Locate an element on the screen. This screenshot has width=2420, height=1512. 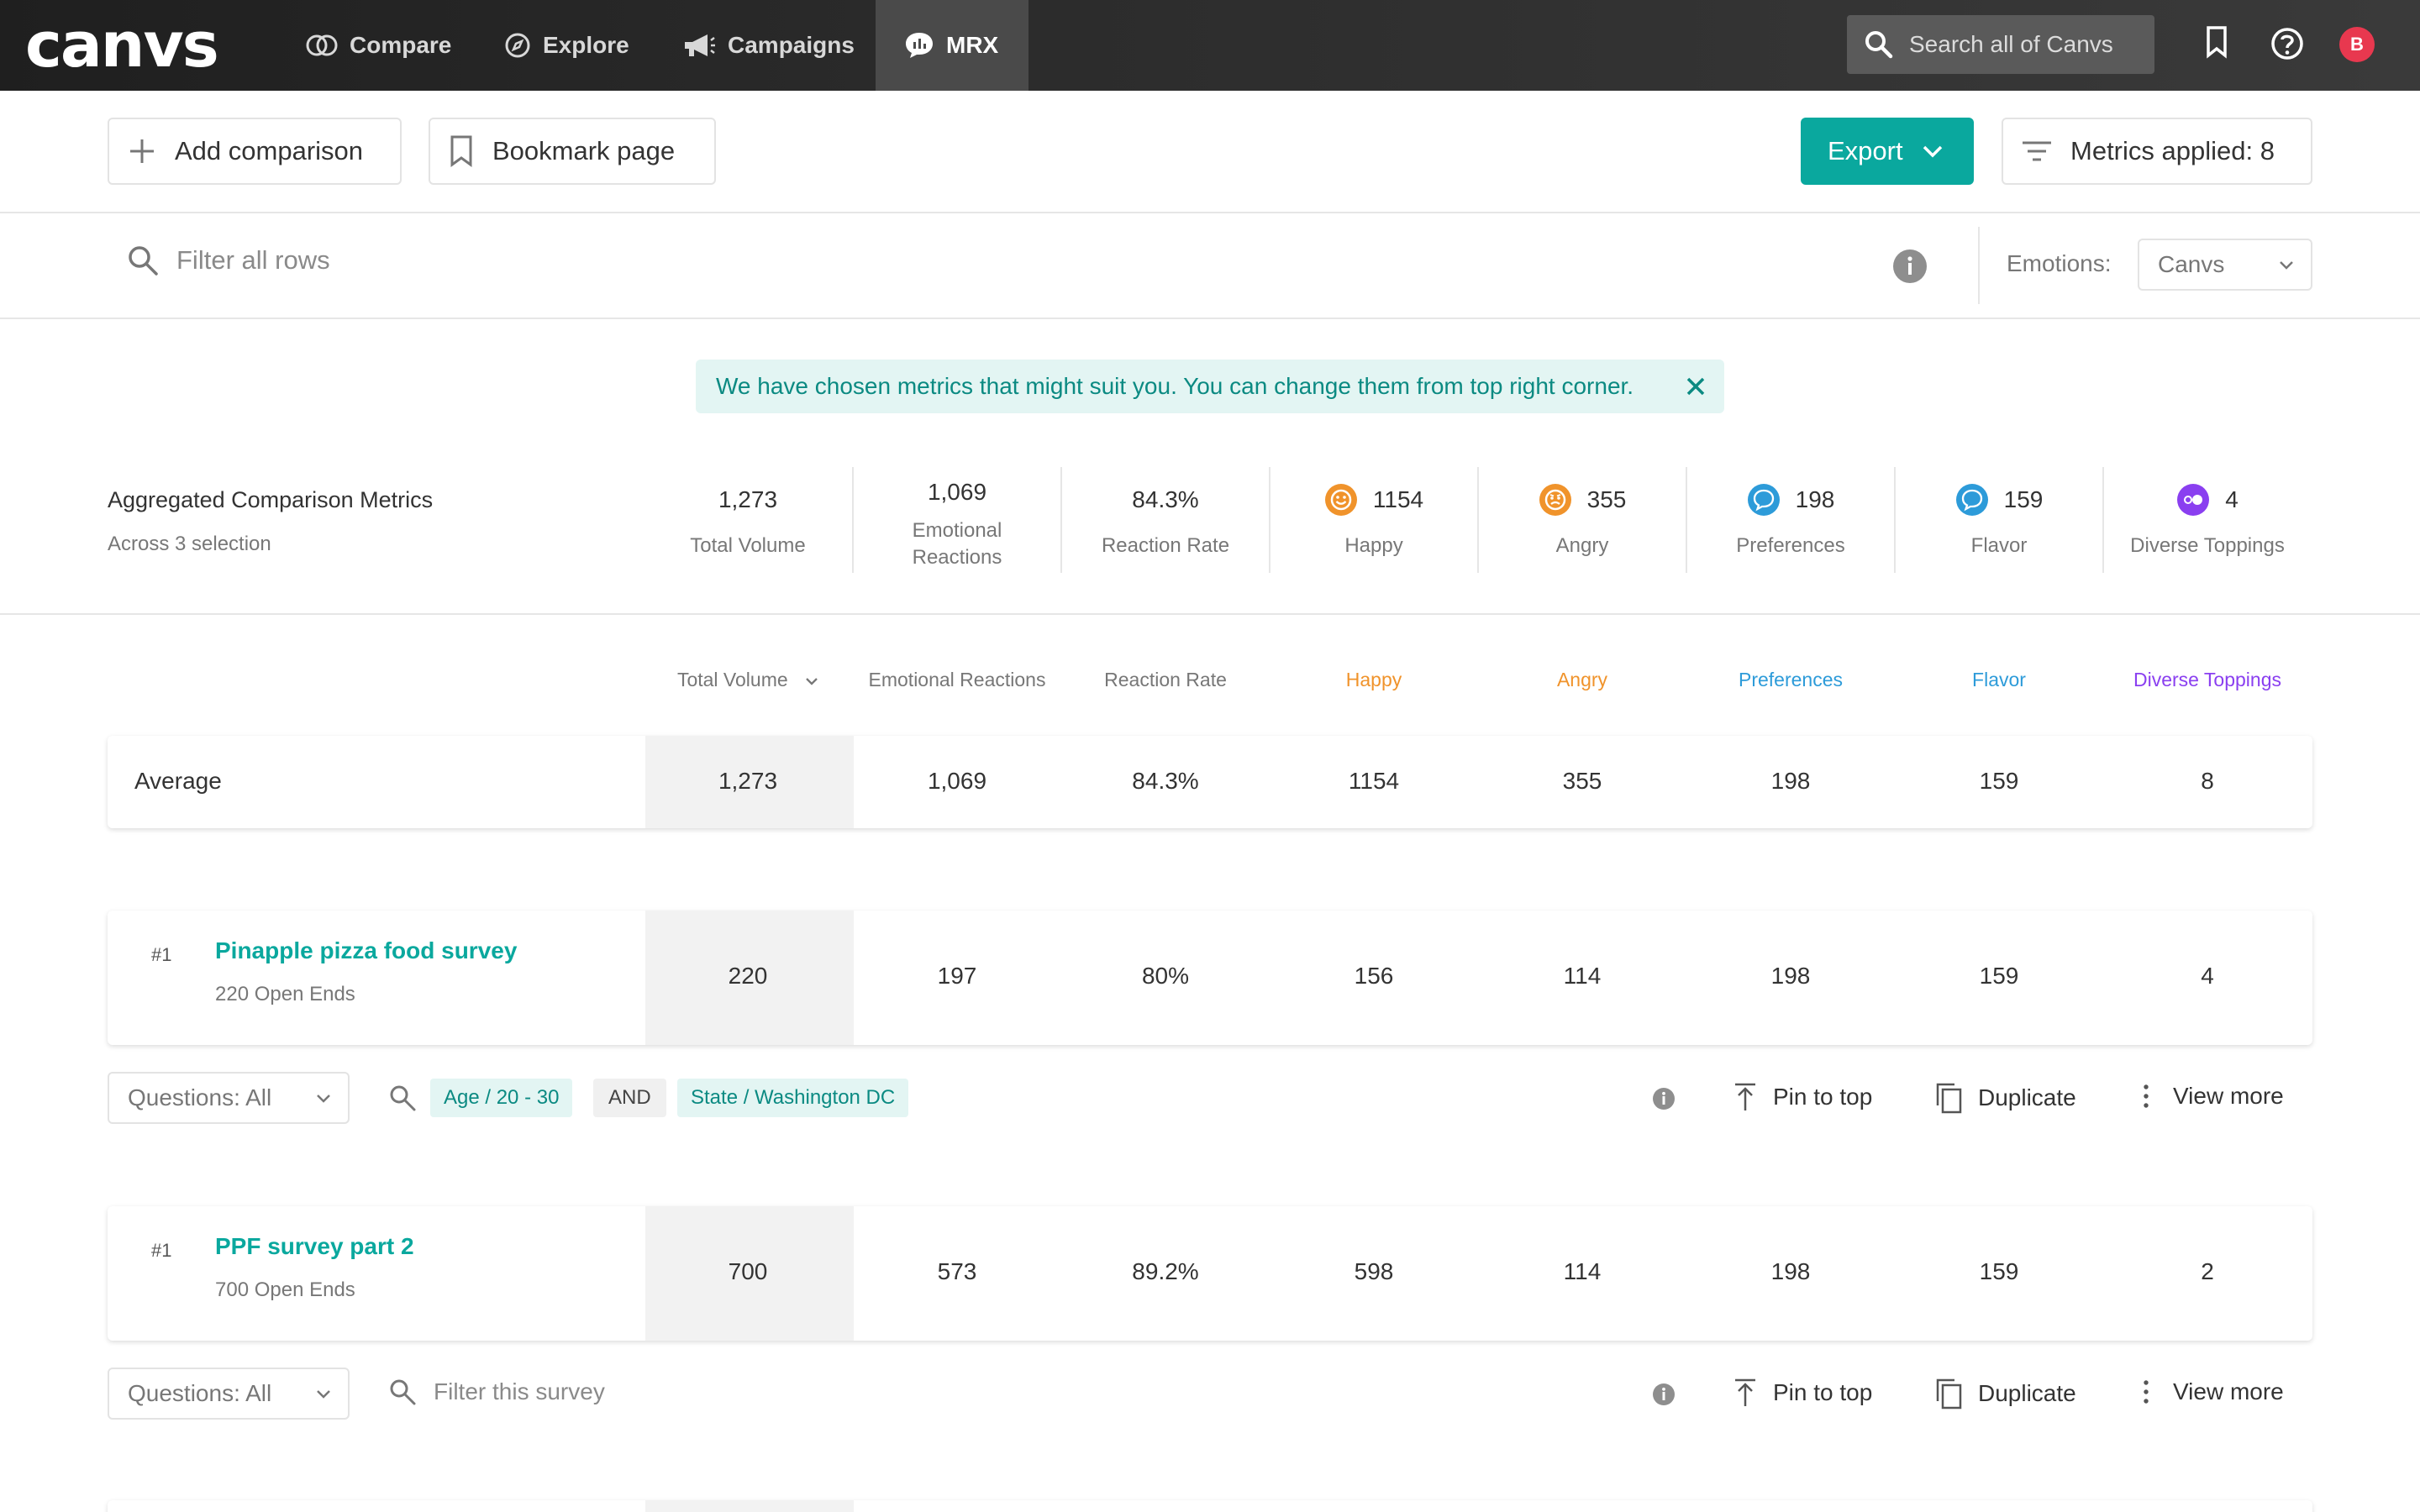
column-header-flavor: Flavor is located at coordinates (1999, 680).